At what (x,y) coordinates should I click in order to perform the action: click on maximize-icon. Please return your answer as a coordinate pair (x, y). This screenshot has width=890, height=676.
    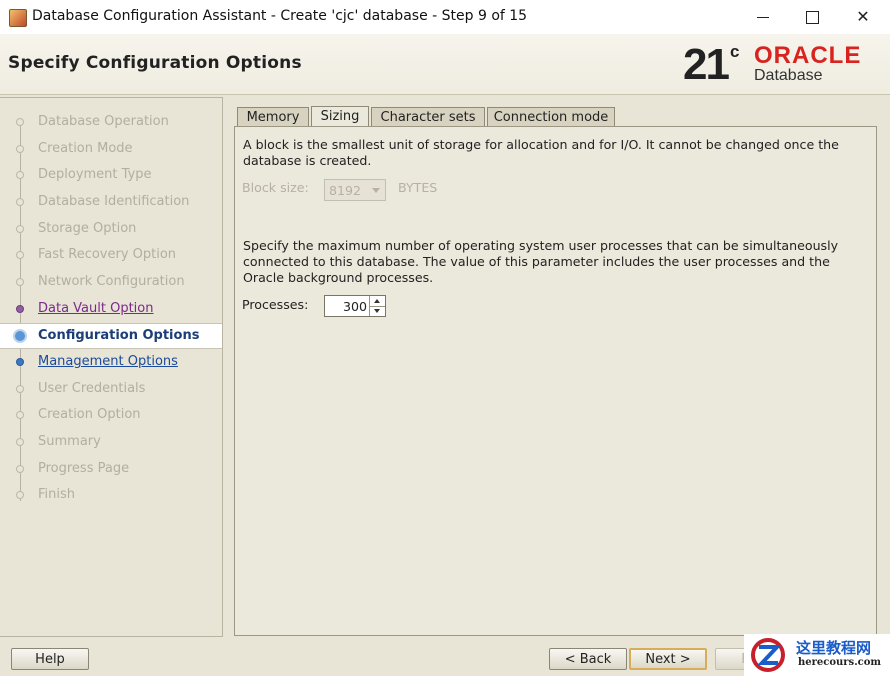
    Looking at the image, I should click on (813, 17).